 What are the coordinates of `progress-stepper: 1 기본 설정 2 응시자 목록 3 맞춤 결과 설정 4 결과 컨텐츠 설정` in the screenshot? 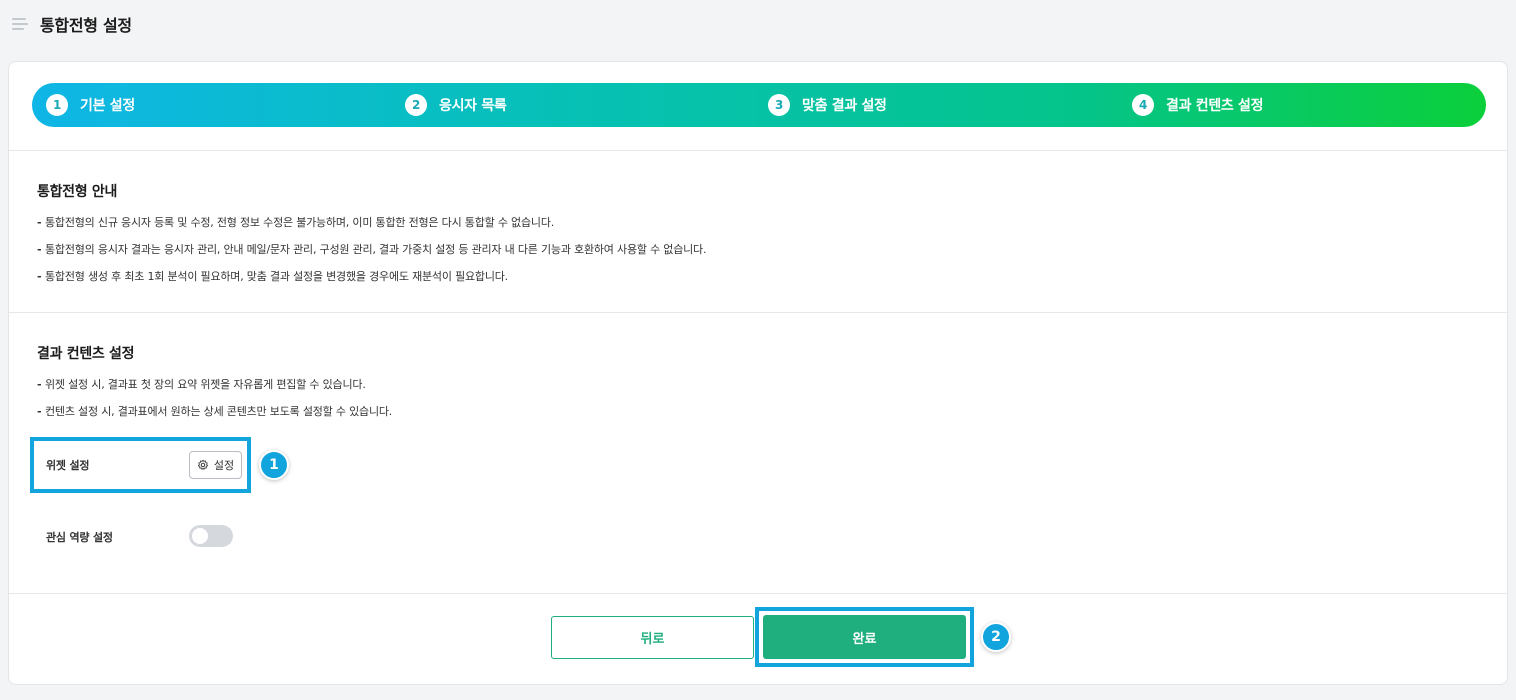 It's located at (759, 105).